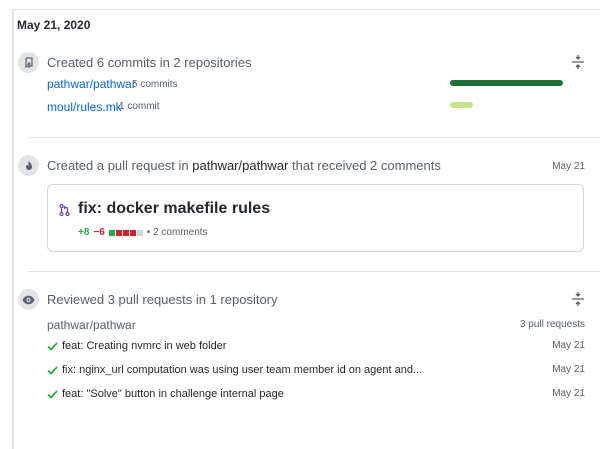 The width and height of the screenshot is (600, 449). Describe the element at coordinates (28, 165) in the screenshot. I see `flame-icon` at that location.